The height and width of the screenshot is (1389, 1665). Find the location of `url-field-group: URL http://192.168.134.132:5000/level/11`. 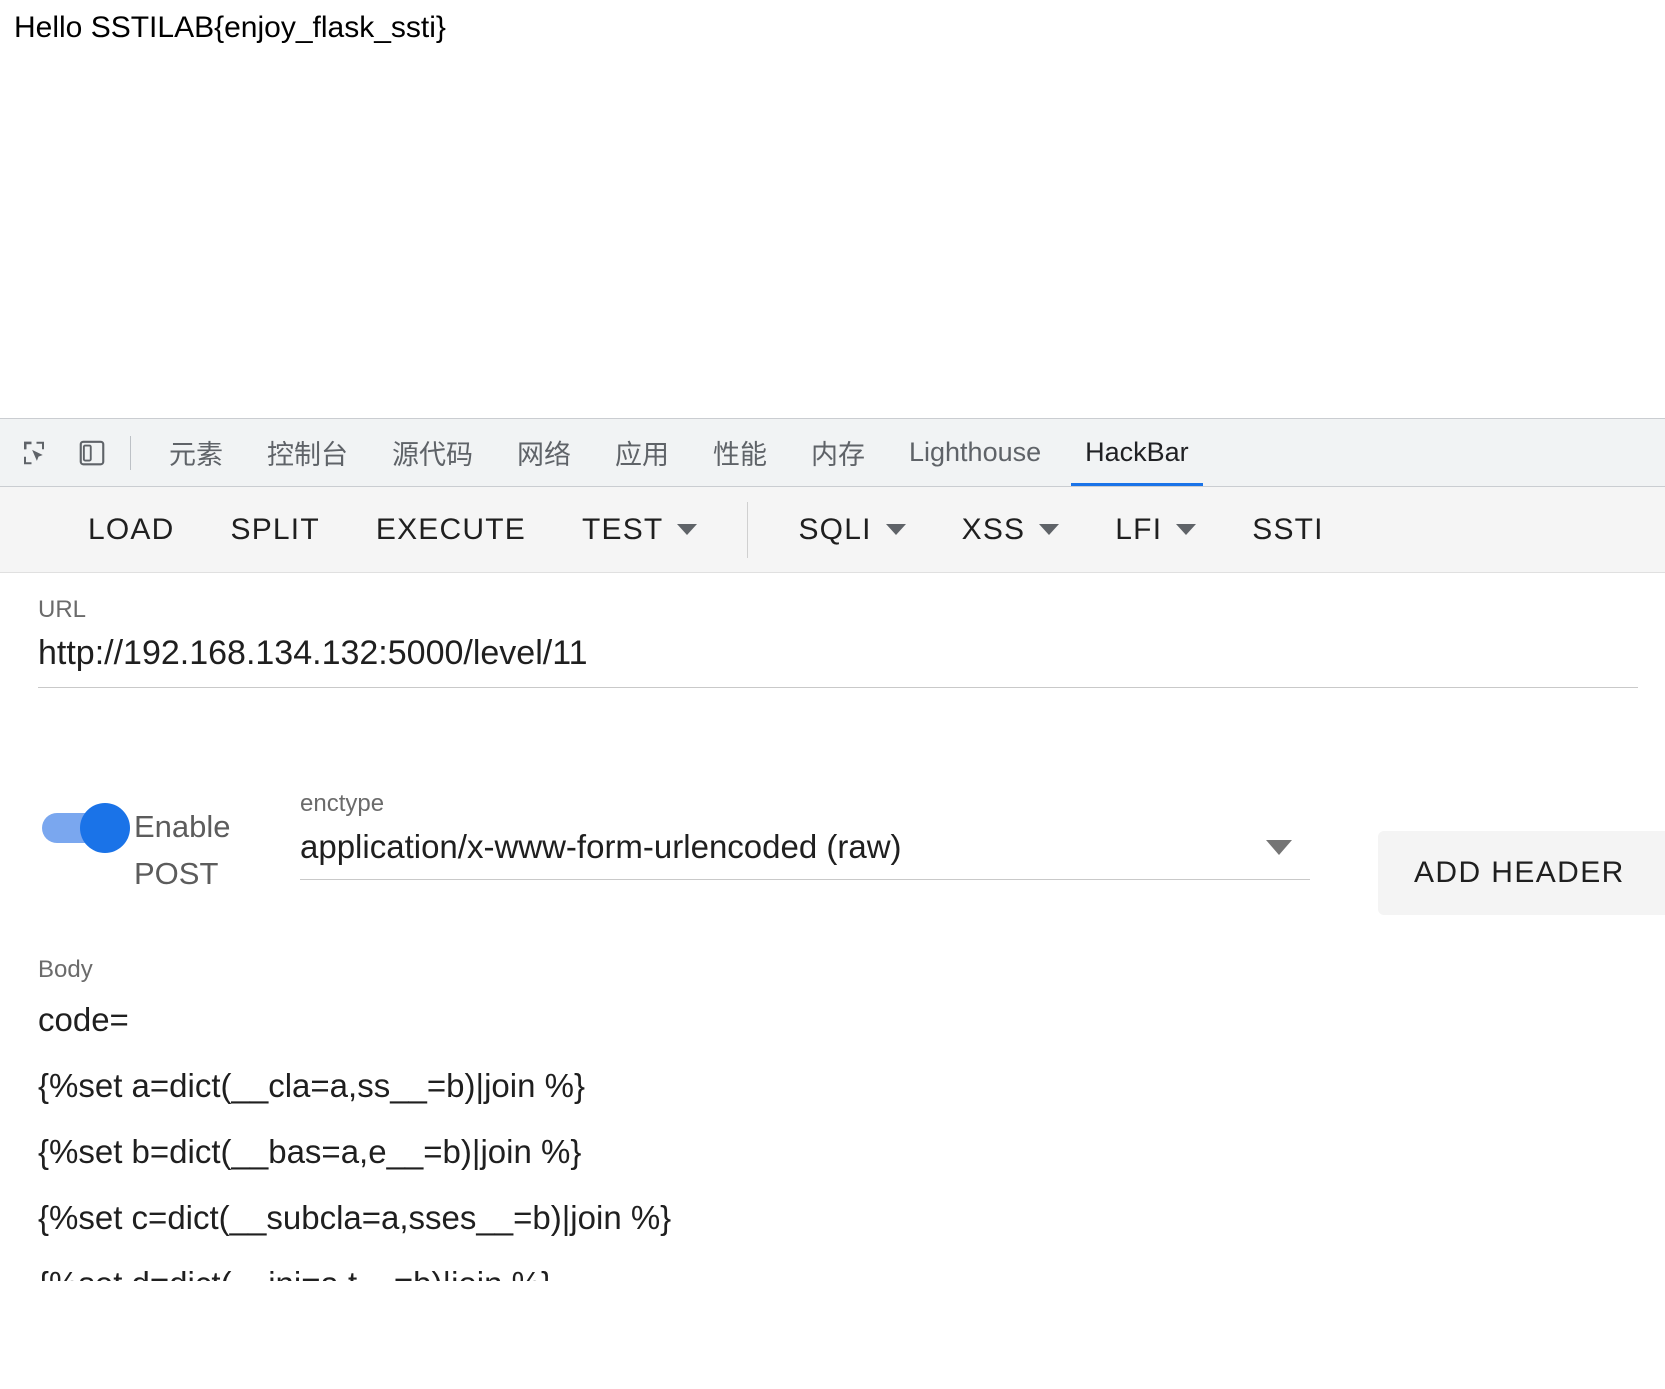

url-field-group: URL http://192.168.134.132:5000/level/11 is located at coordinates (838, 641).